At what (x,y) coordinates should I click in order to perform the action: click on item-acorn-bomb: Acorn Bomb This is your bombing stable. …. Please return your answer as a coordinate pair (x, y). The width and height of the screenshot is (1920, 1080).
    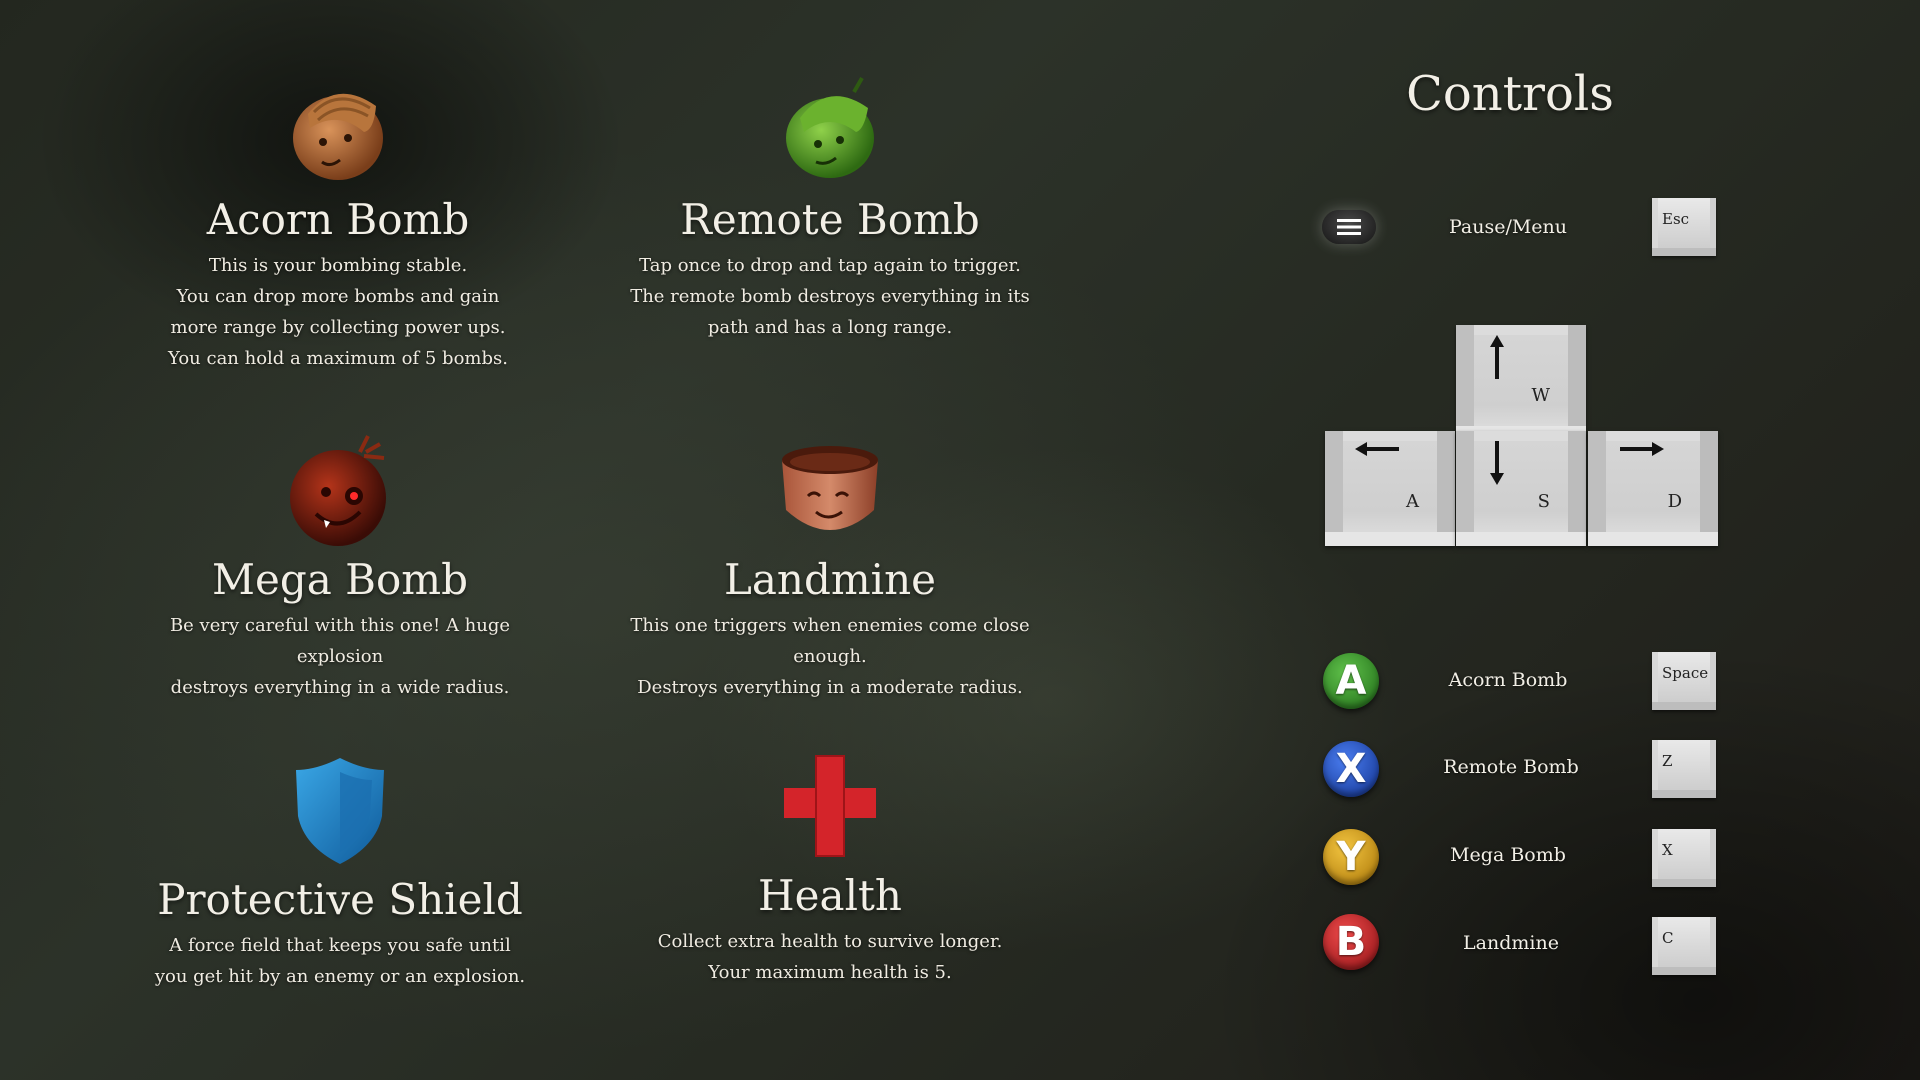
    Looking at the image, I should click on (338, 222).